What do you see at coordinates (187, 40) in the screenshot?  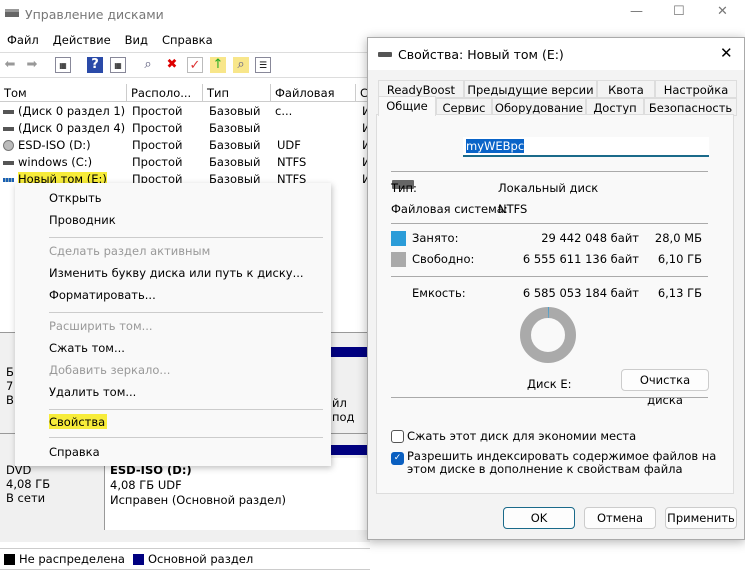 I see `menu-help: Справка` at bounding box center [187, 40].